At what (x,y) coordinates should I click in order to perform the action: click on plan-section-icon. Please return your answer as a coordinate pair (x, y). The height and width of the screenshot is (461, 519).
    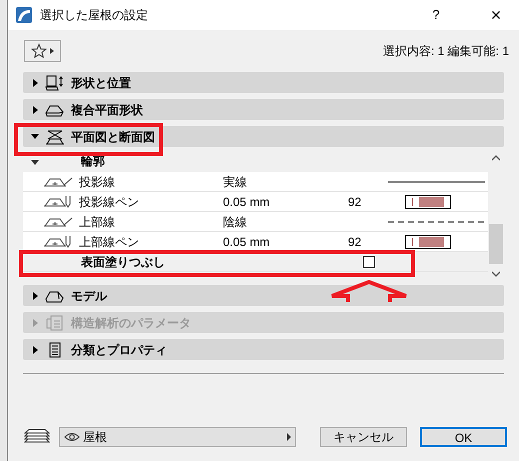
    Looking at the image, I should click on (55, 136).